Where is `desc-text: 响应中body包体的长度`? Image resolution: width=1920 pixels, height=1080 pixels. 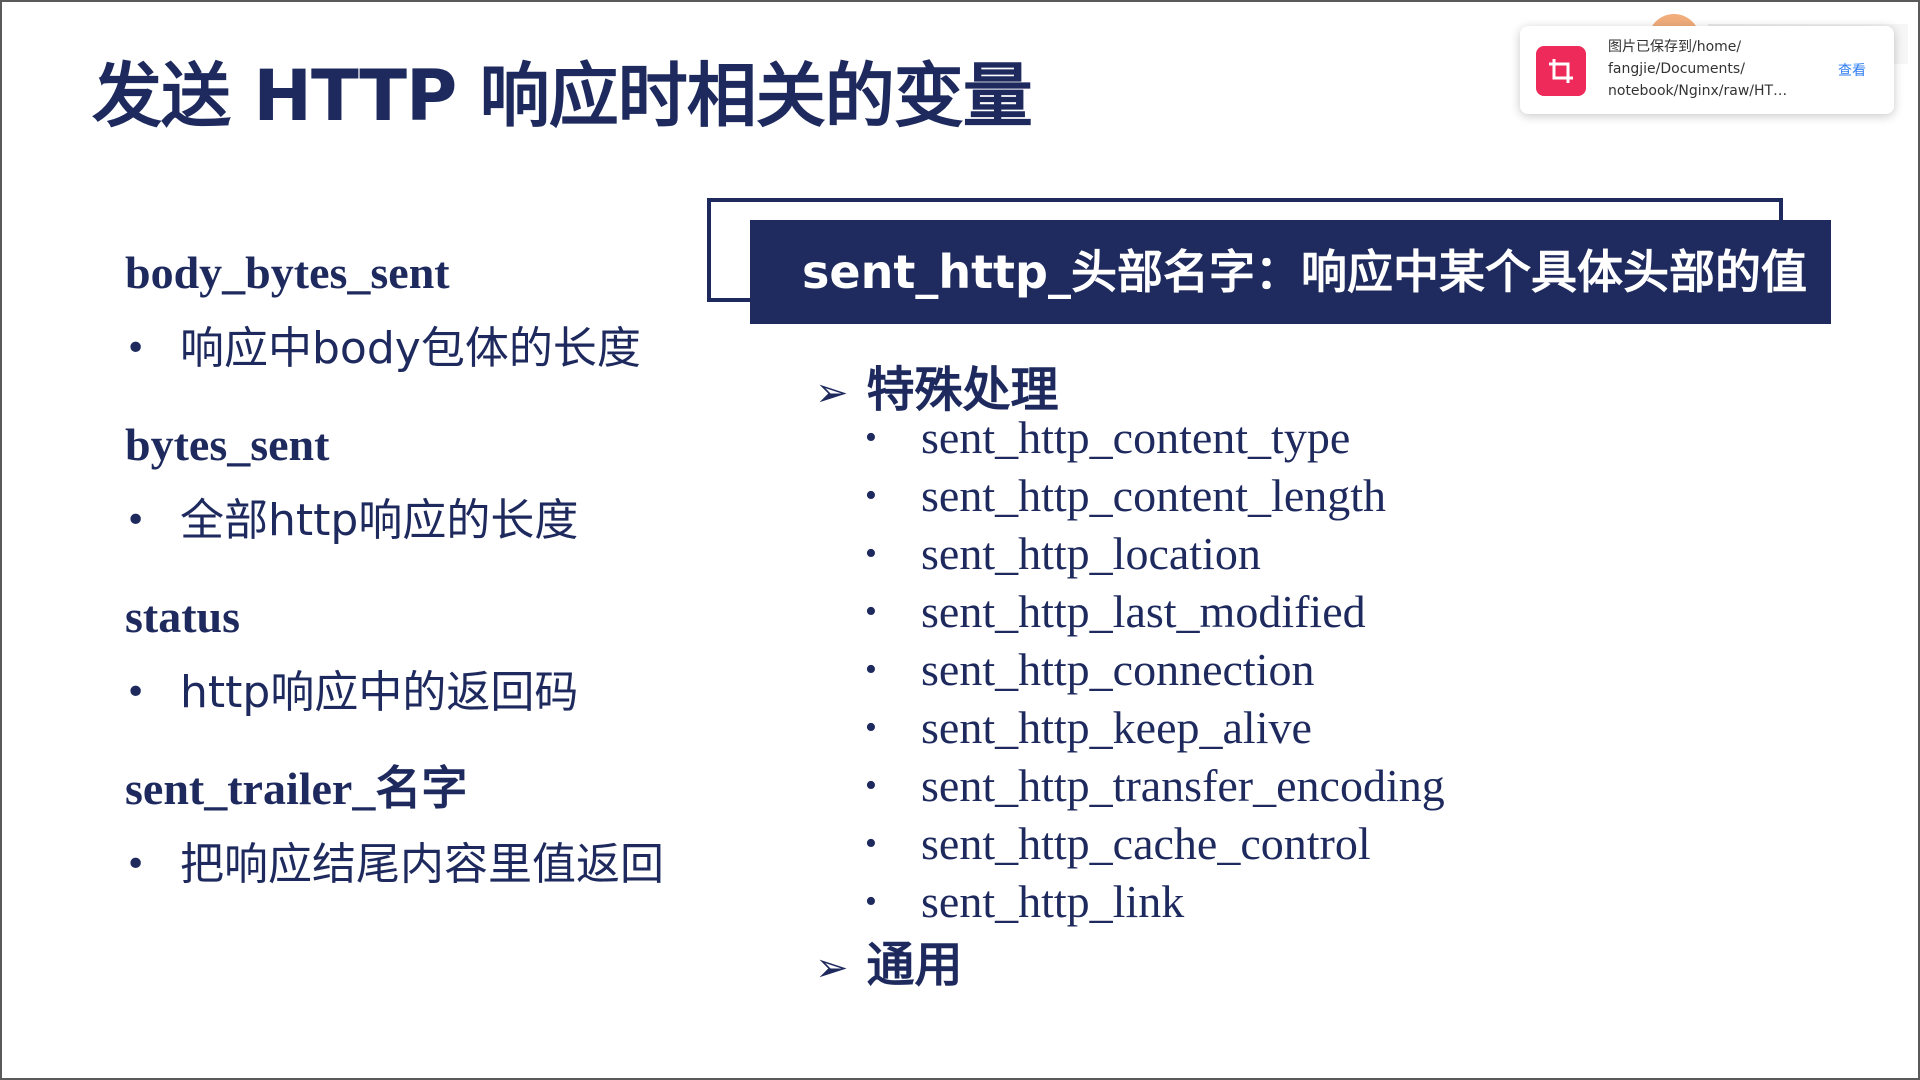 desc-text: 响应中body包体的长度 is located at coordinates (410, 348).